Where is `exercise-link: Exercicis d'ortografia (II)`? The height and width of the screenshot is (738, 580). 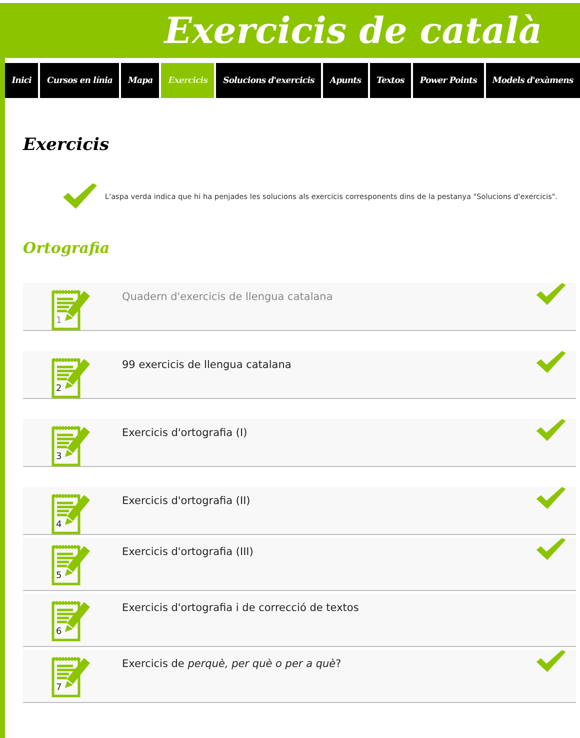
exercise-link: Exercicis d'ortografia (II) is located at coordinates (329, 514).